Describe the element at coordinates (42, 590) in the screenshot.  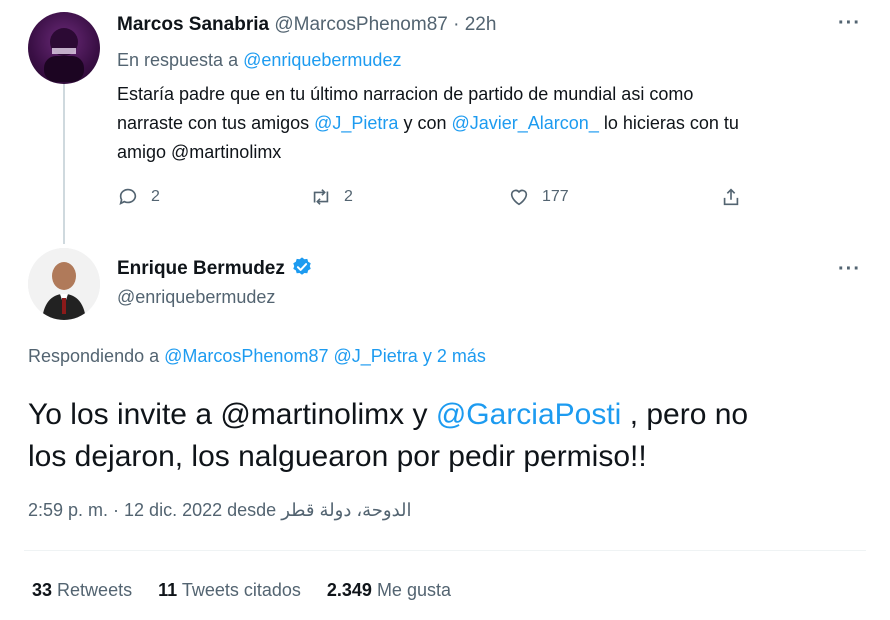
I see `retweets-count: 33` at that location.